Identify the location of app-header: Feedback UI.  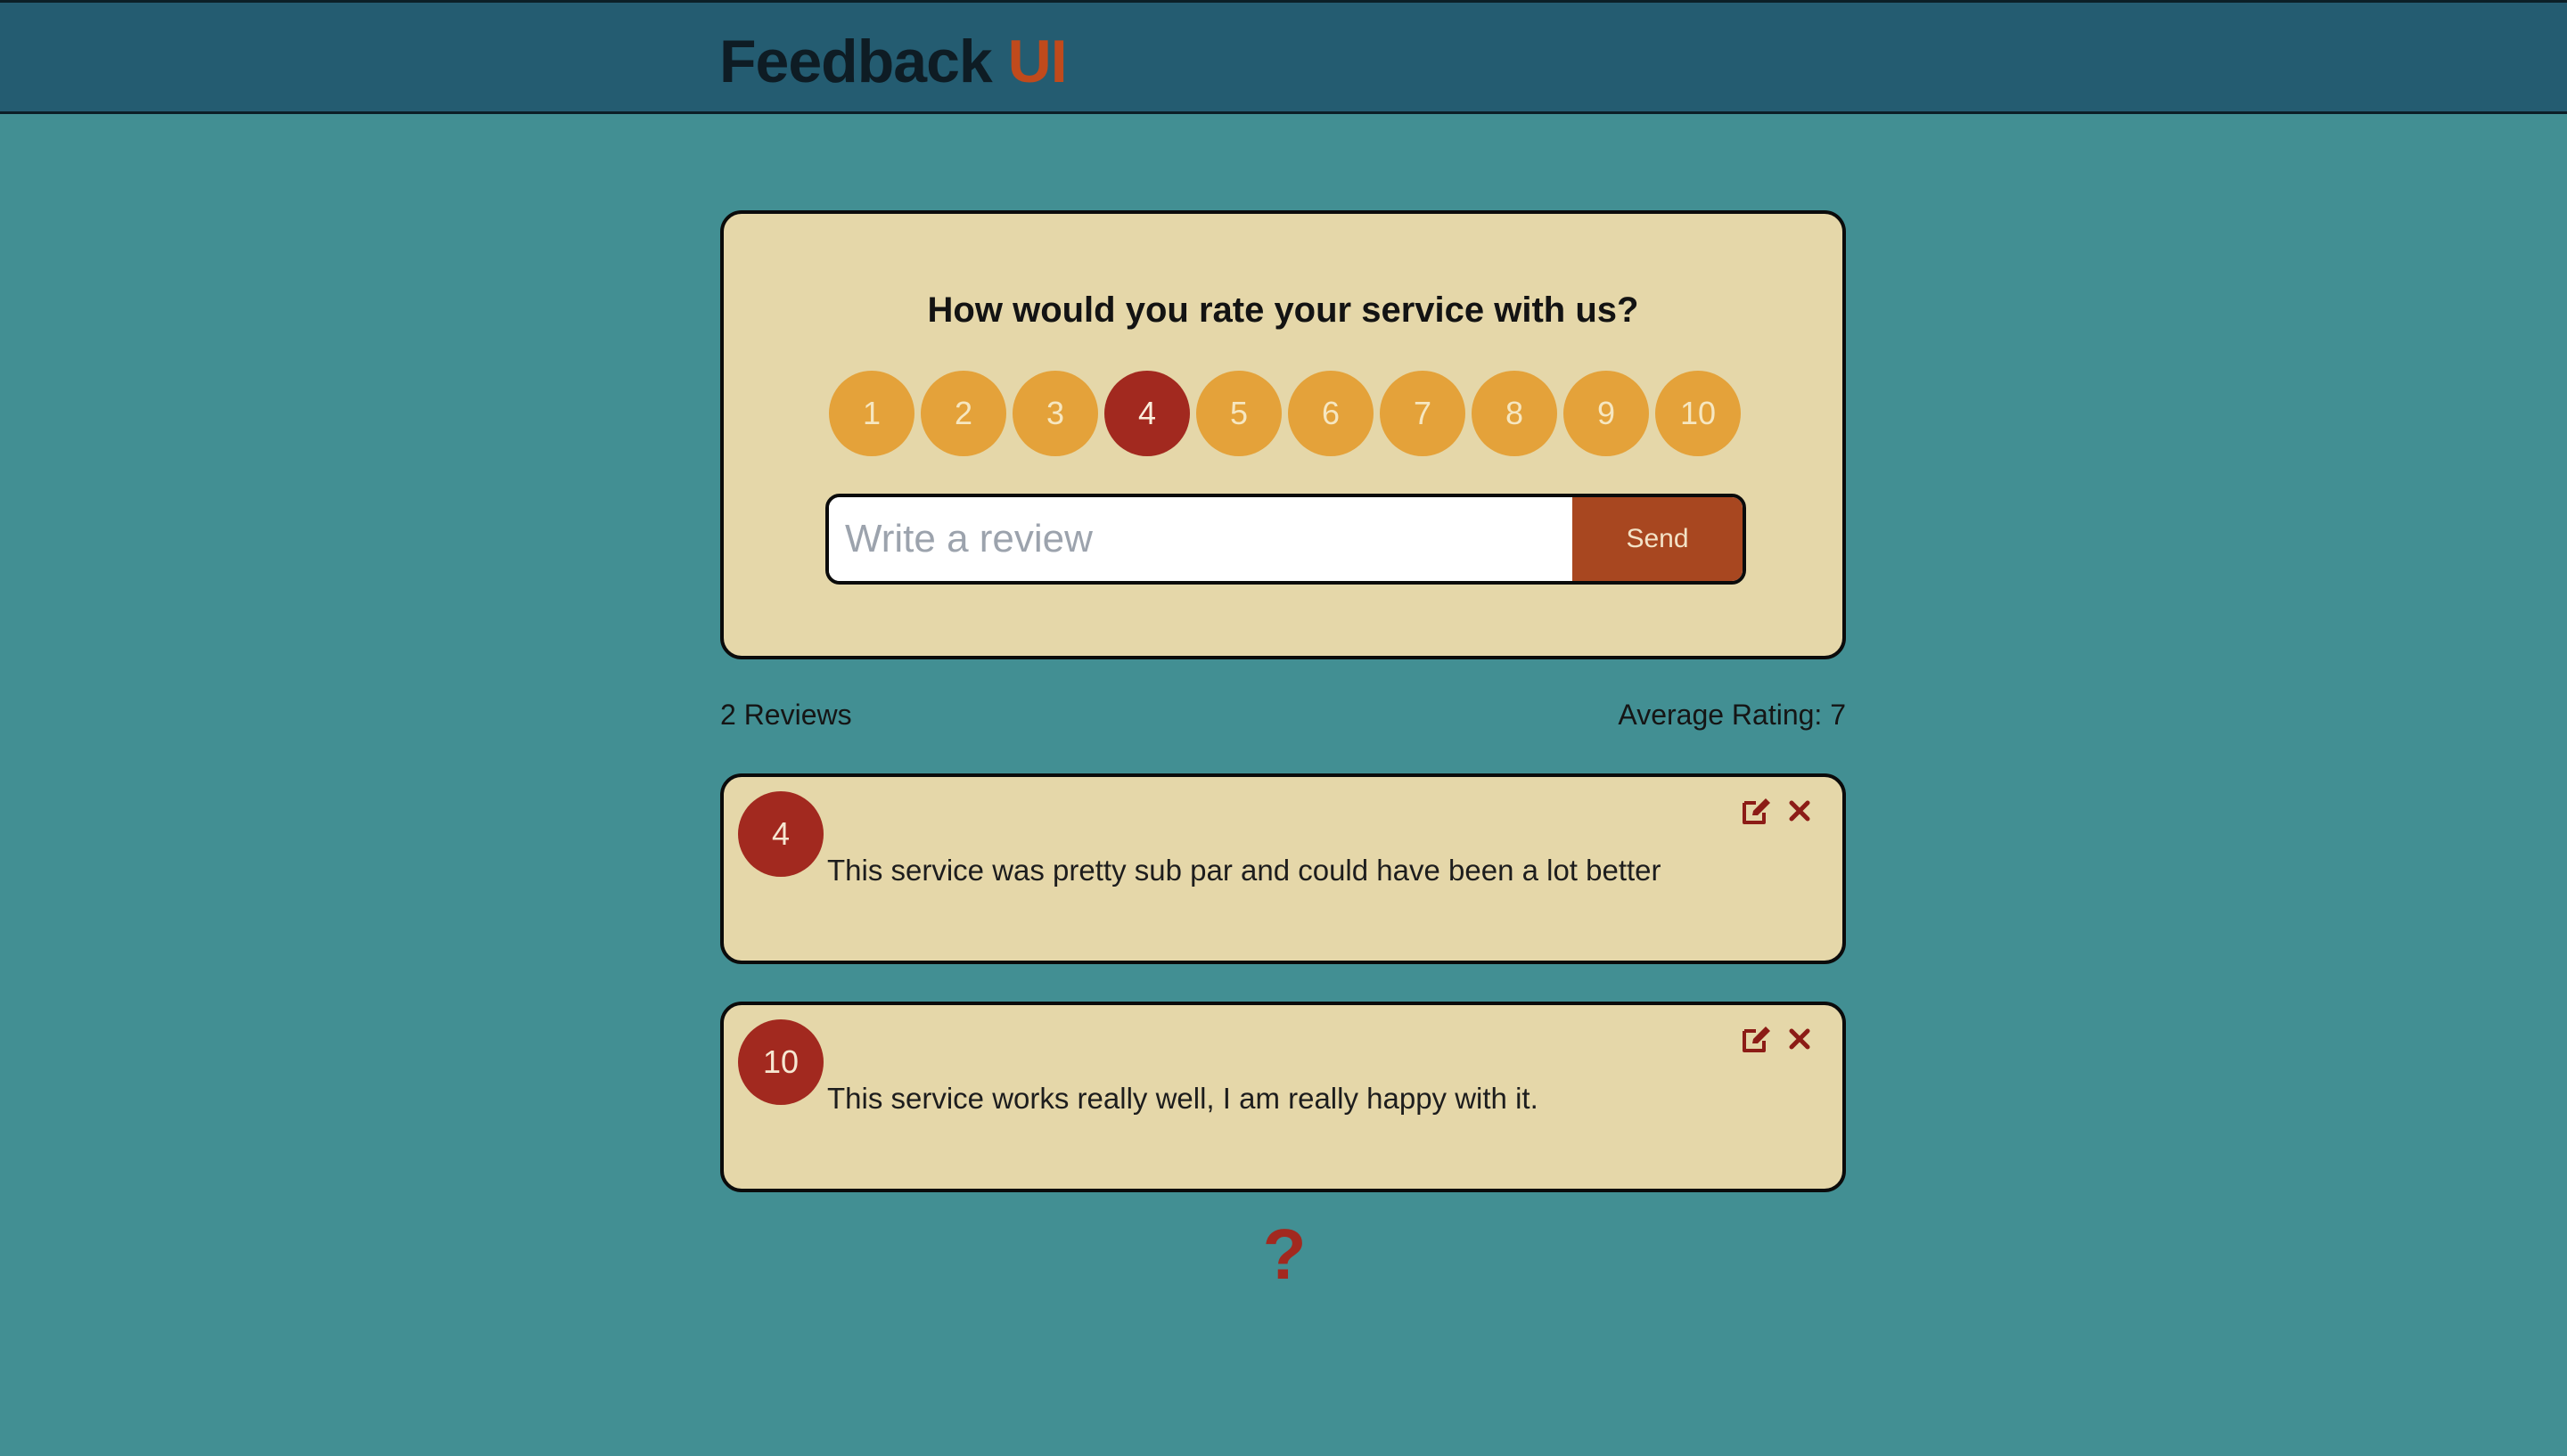
(1283, 57).